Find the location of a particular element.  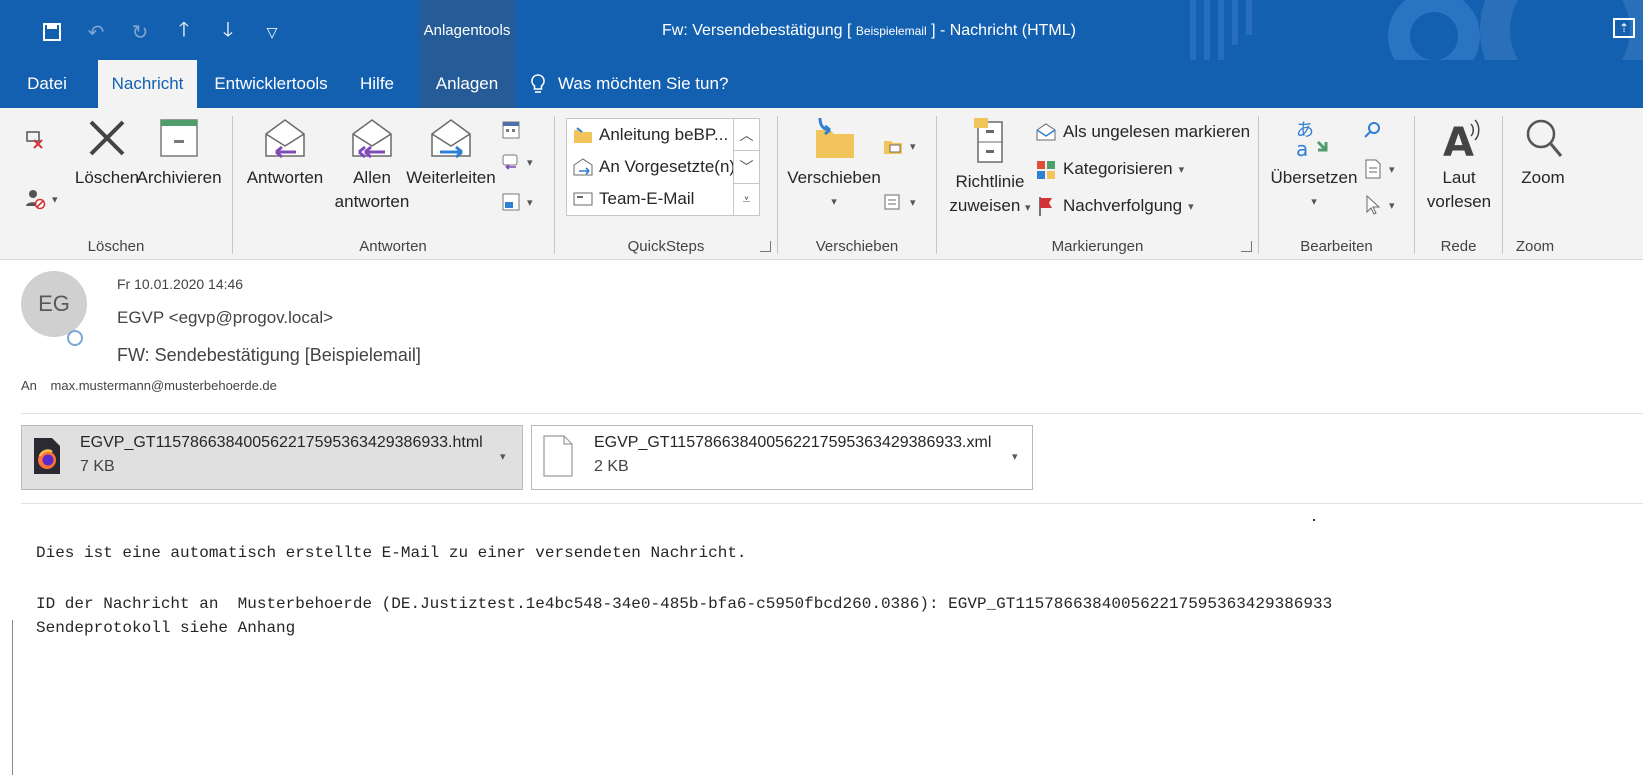

rules-icon is located at coordinates (893, 147).